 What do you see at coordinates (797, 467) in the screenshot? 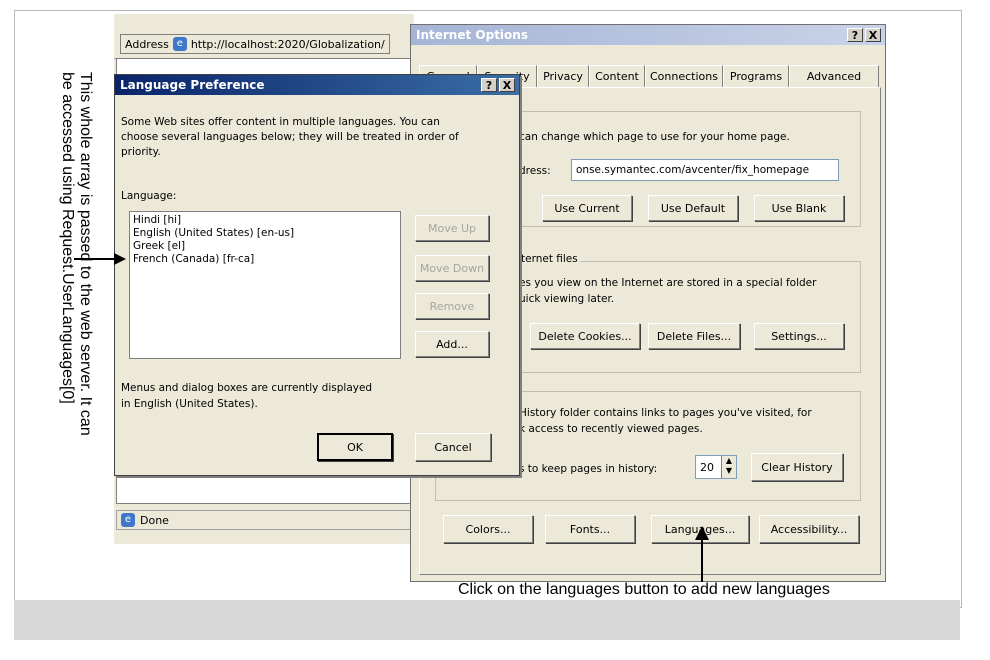
I see `clear-history-button: Clear History` at bounding box center [797, 467].